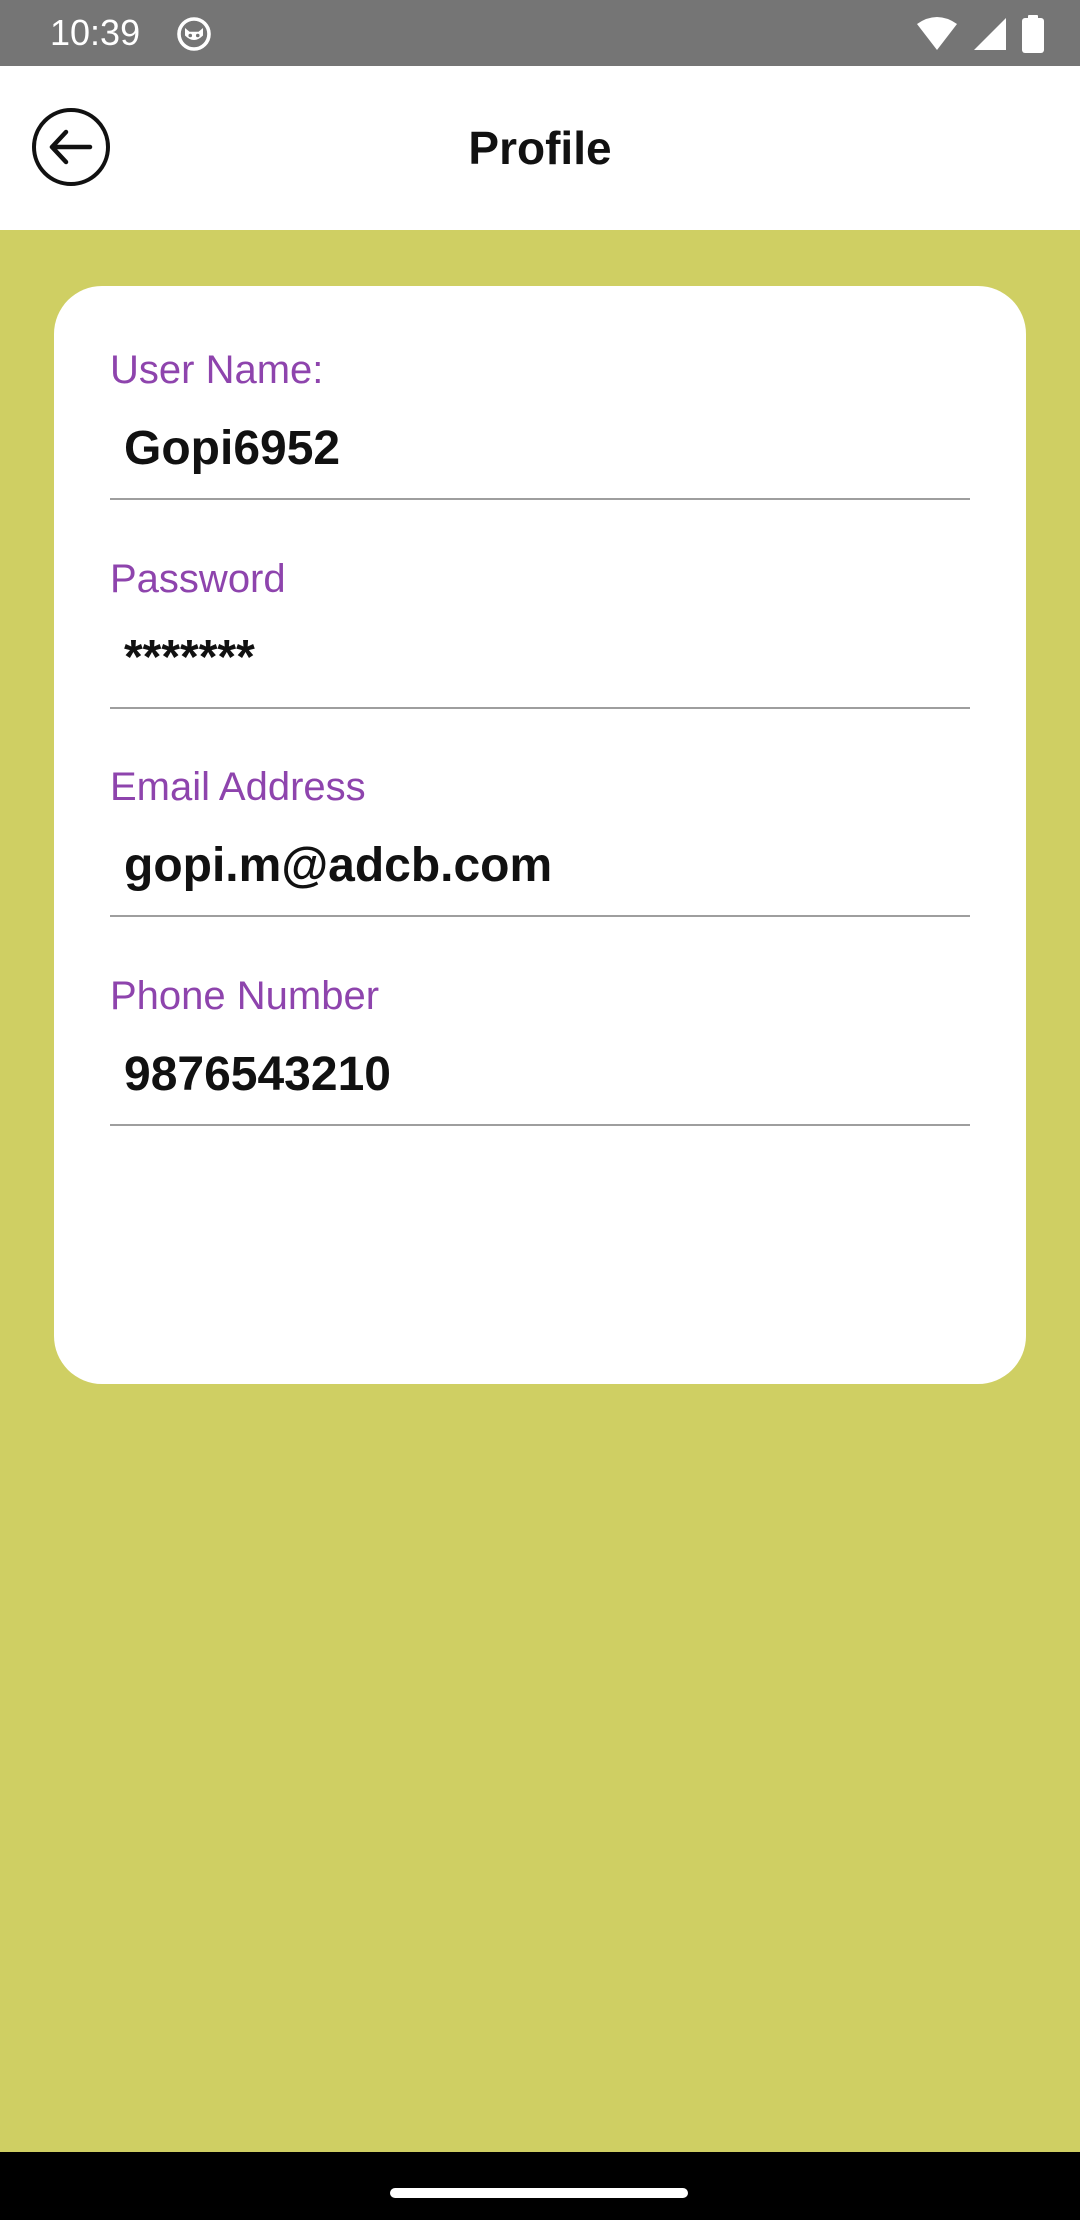  I want to click on status-bar: 10:39, so click(540, 33).